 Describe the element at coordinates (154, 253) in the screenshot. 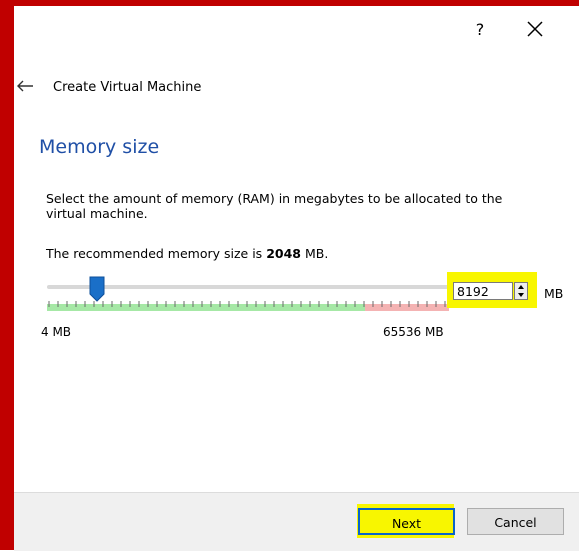

I see `recommended-prefix: The recommended memory size is` at that location.